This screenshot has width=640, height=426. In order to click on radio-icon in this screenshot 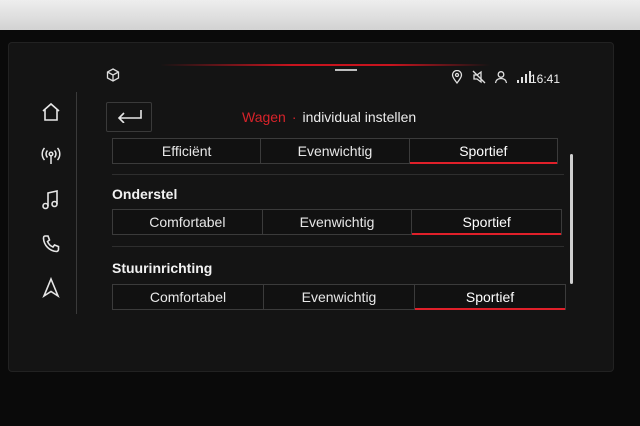, I will do `click(51, 158)`.